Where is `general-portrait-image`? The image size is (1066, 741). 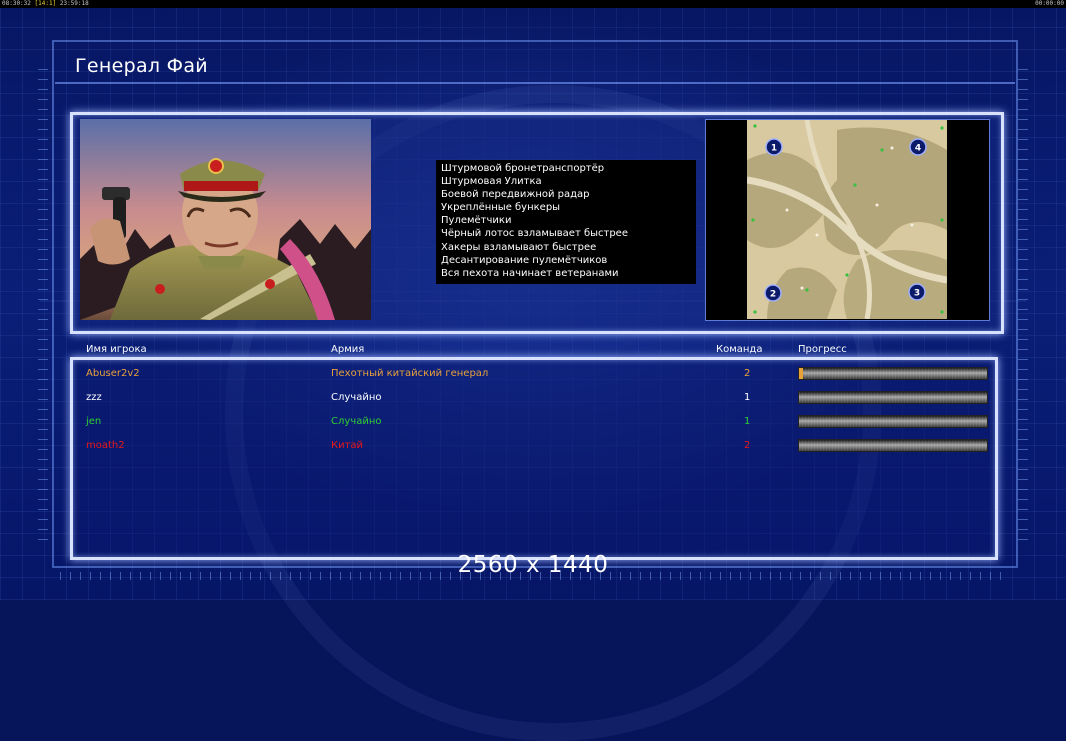
general-portrait-image is located at coordinates (225, 219).